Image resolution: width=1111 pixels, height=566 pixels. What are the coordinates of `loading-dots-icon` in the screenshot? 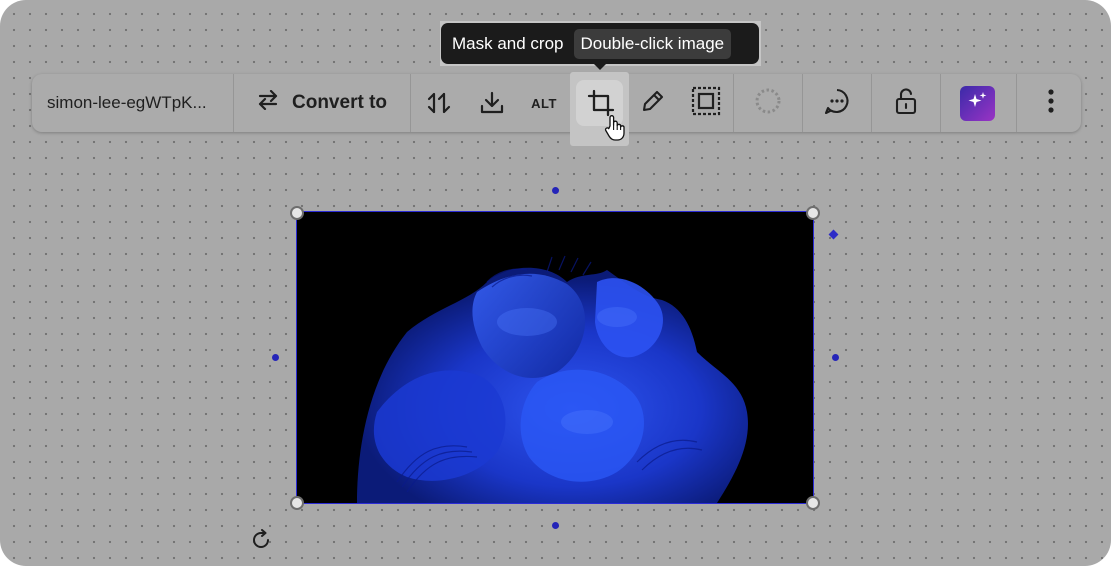 It's located at (768, 103).